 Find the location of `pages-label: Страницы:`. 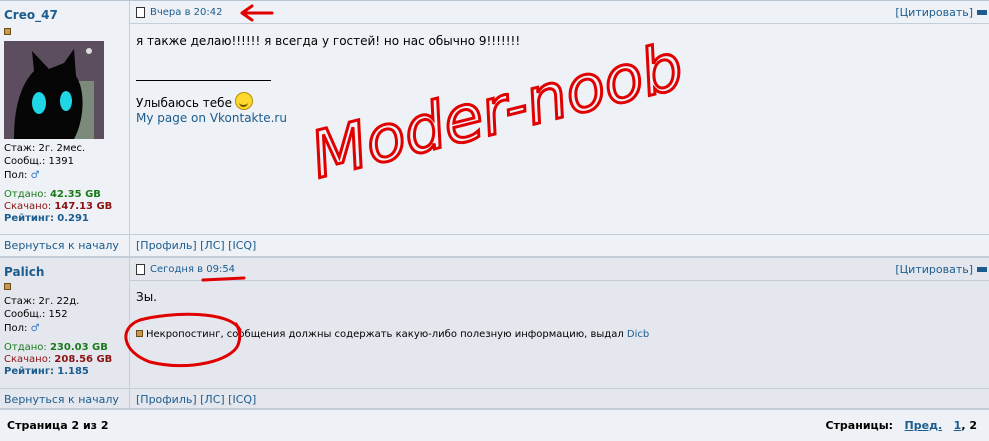

pages-label: Страницы: is located at coordinates (859, 425).